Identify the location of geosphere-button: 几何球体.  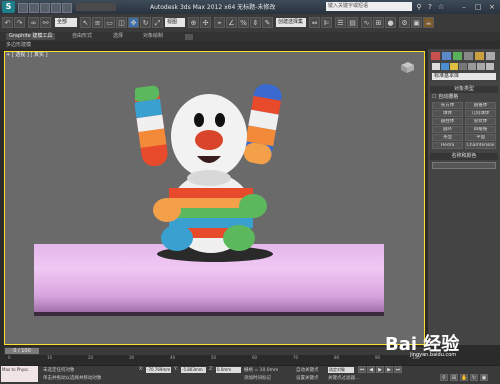
(480, 113).